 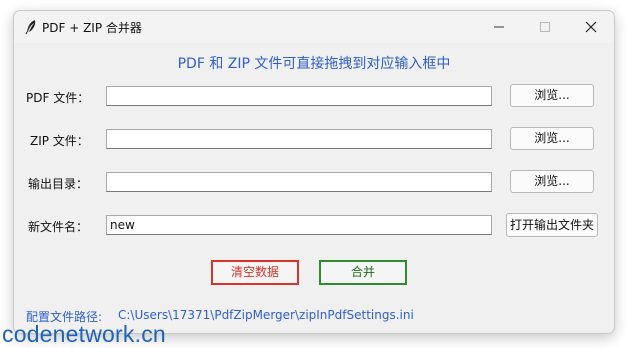 What do you see at coordinates (59, 141) in the screenshot?
I see `zip-file-label: ZIP 文件：` at bounding box center [59, 141].